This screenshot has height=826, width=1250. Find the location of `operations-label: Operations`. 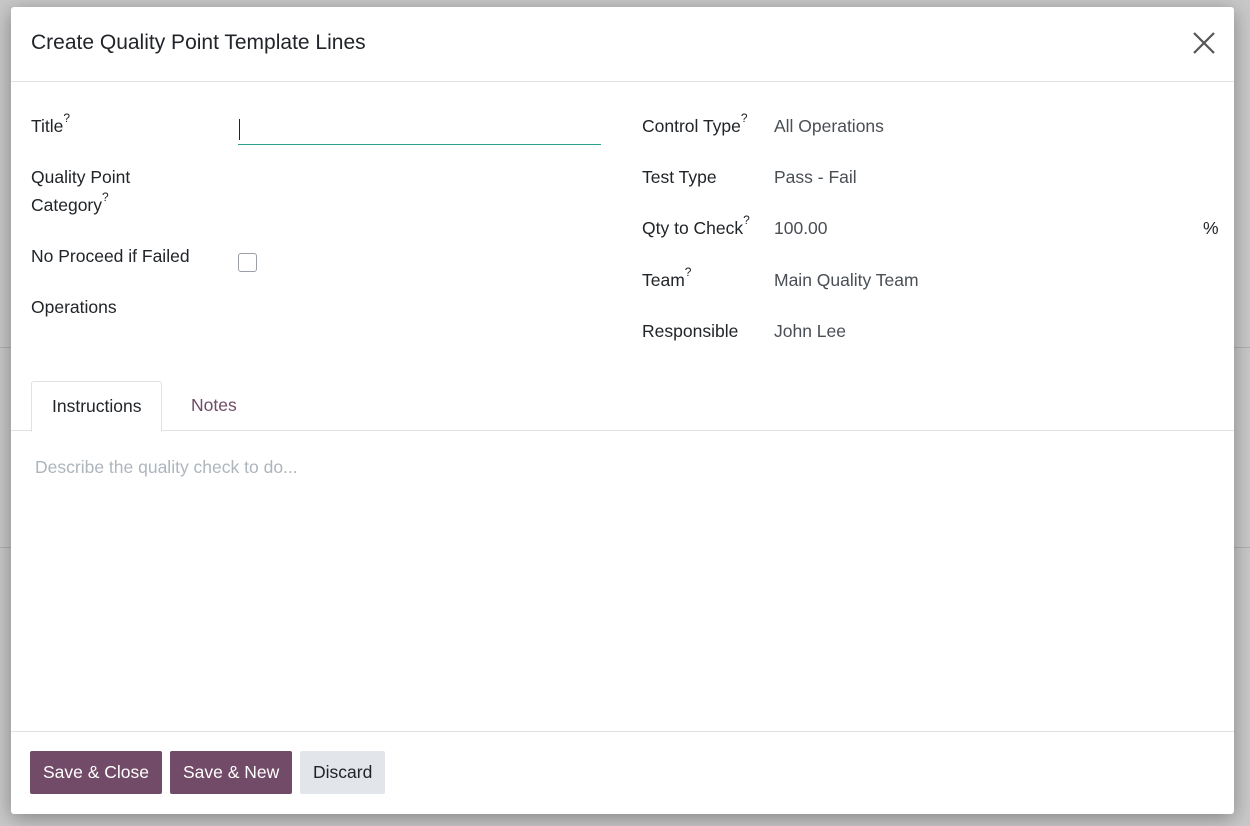

operations-label: Operations is located at coordinates (74, 307).